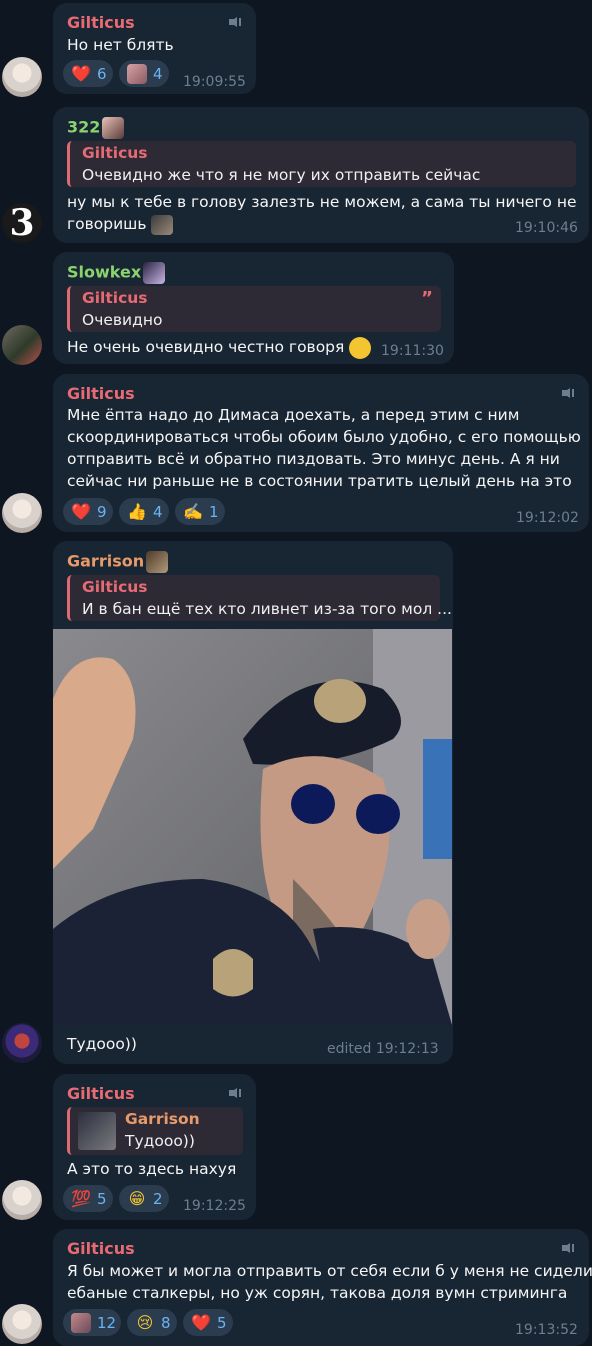 The height and width of the screenshot is (1346, 592). Describe the element at coordinates (166, 1322) in the screenshot. I see `reaction-count: 8` at that location.